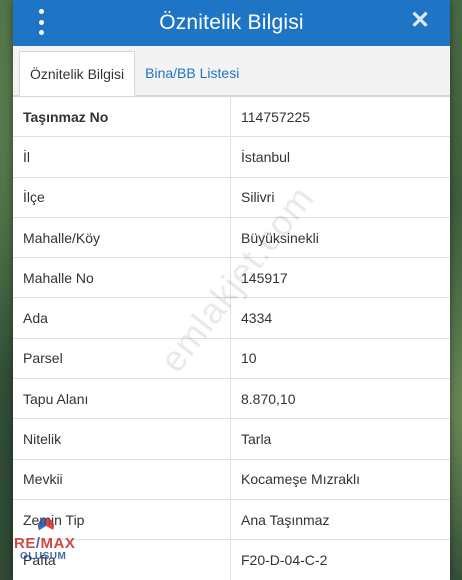 Image resolution: width=462 pixels, height=580 pixels. Describe the element at coordinates (249, 358) in the screenshot. I see `row-value: 10` at that location.